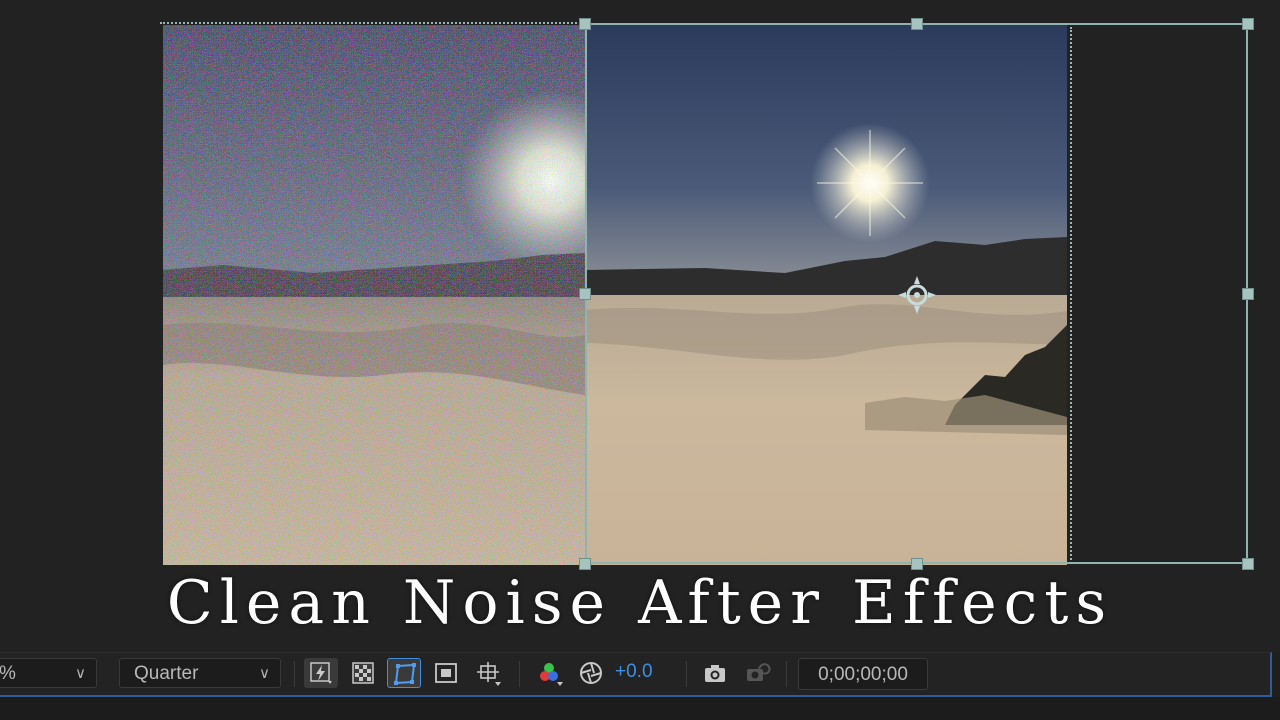 Image resolution: width=1280 pixels, height=720 pixels. I want to click on exposure-value: +0.0, so click(634, 672).